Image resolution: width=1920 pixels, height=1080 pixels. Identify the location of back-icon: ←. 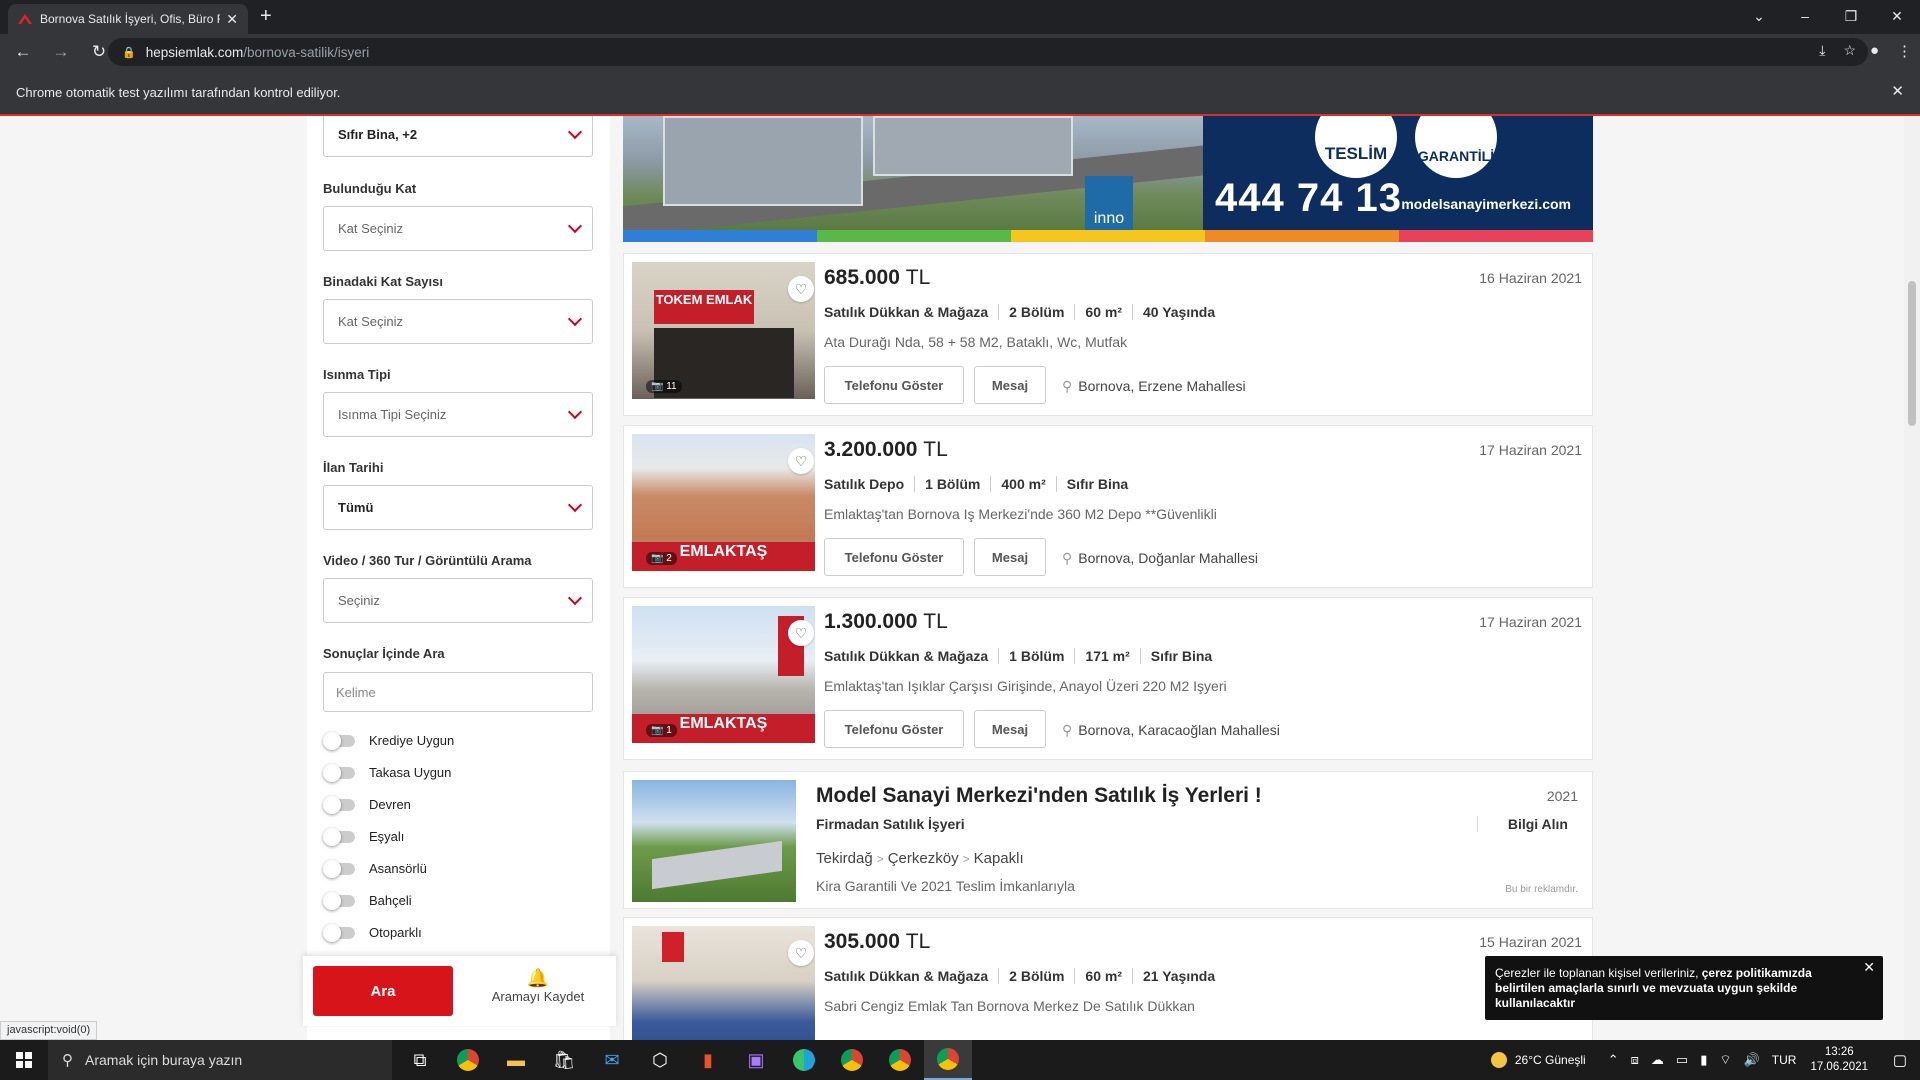
(23, 52).